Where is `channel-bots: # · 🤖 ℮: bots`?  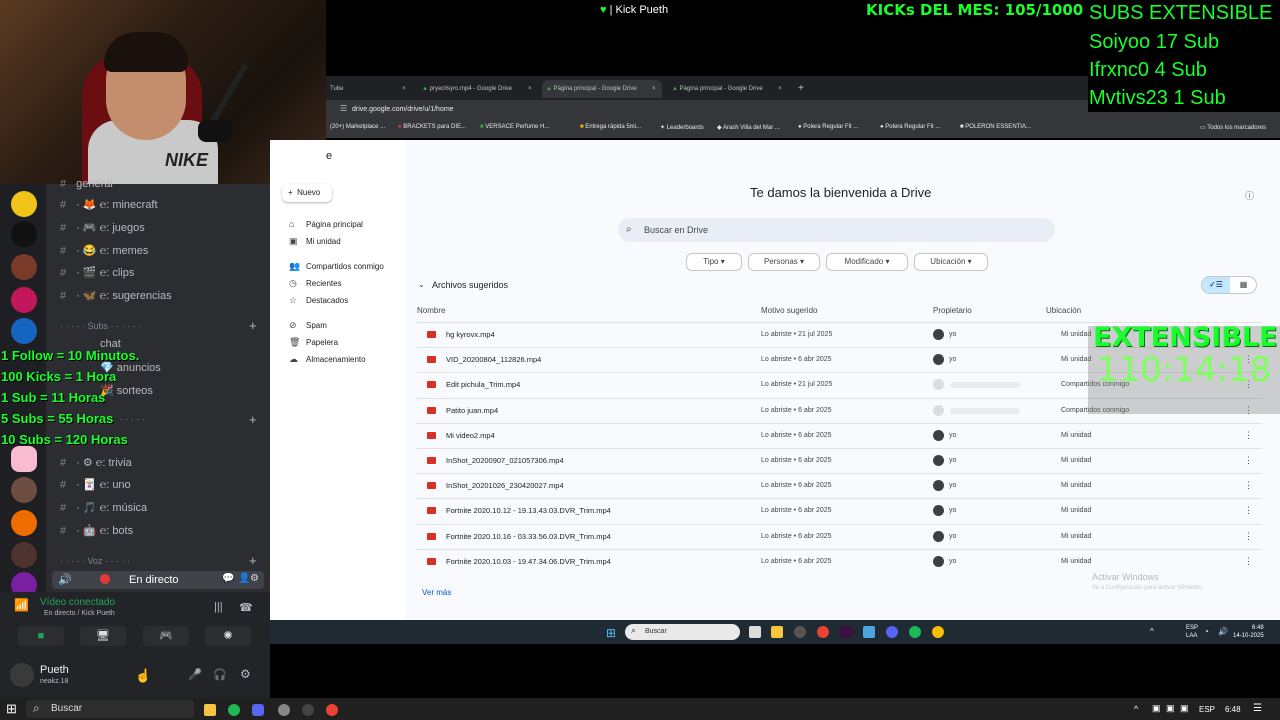 channel-bots: # · 🤖 ℮: bots is located at coordinates (96, 530).